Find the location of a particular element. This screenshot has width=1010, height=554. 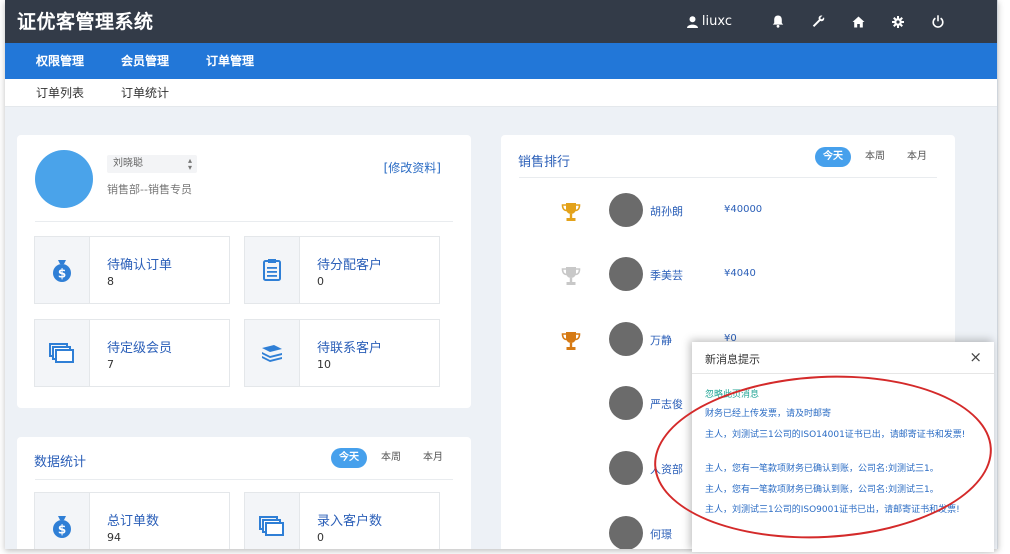

ranking-name: 人资部 is located at coordinates (666, 469).